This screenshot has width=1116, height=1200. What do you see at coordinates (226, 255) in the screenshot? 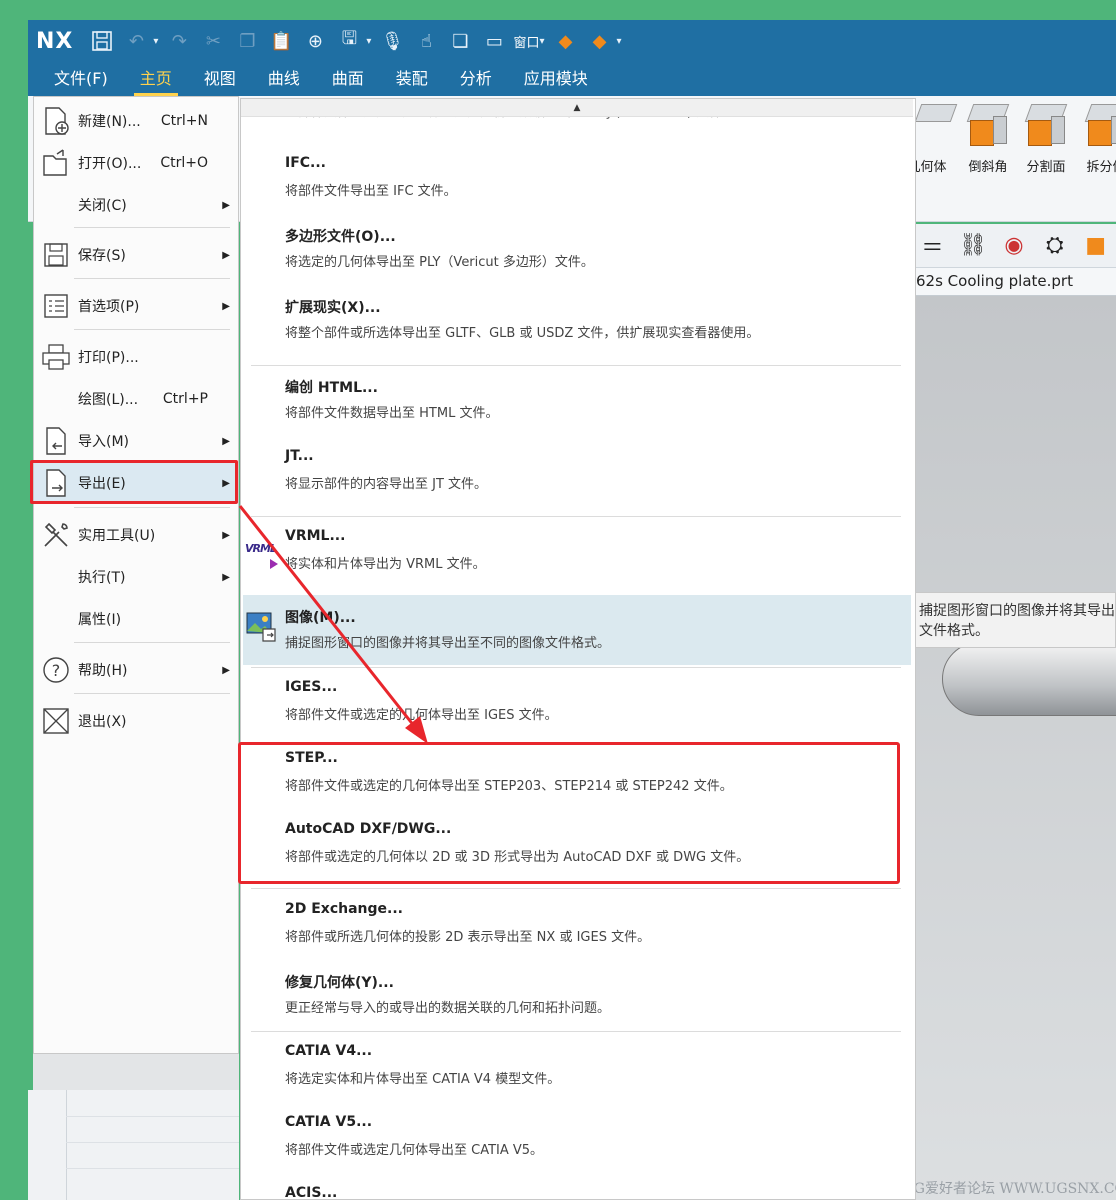
I see `submenu-arrow-icon: ▶` at bounding box center [226, 255].